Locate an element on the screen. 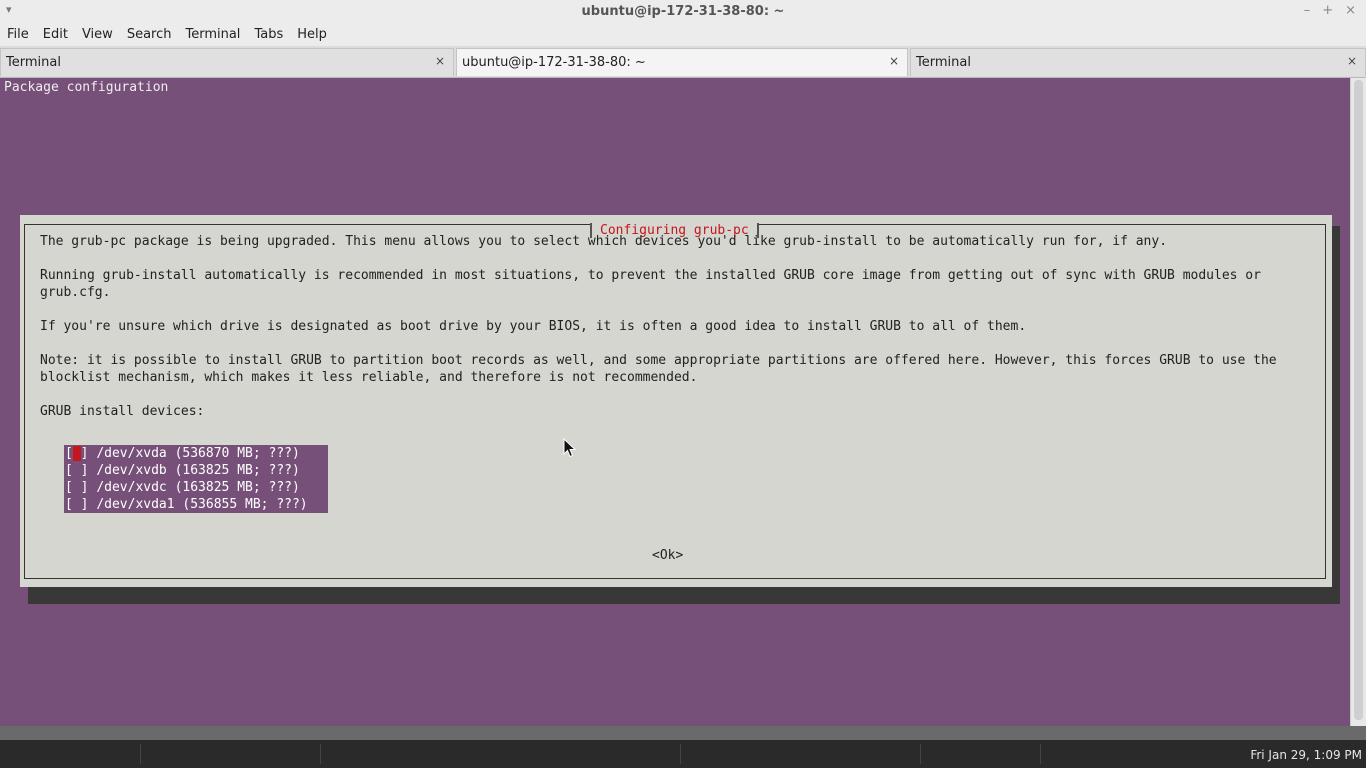 This screenshot has width=1366, height=768. tab-terminal-1: Terminal × is located at coordinates (227, 62).